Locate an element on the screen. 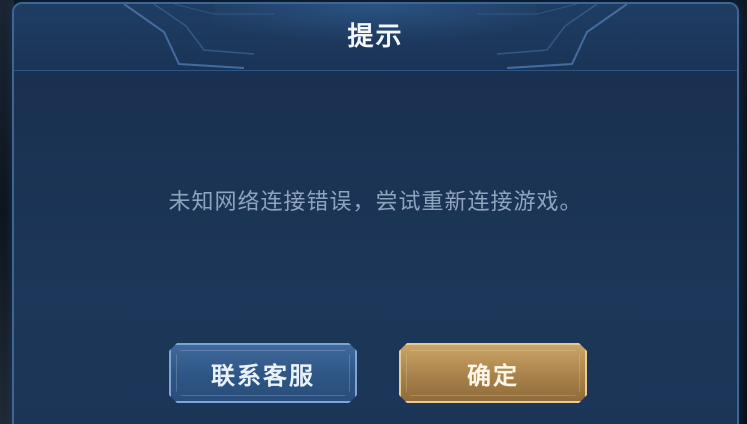  contact-support-button: 联系客服 is located at coordinates (263, 373).